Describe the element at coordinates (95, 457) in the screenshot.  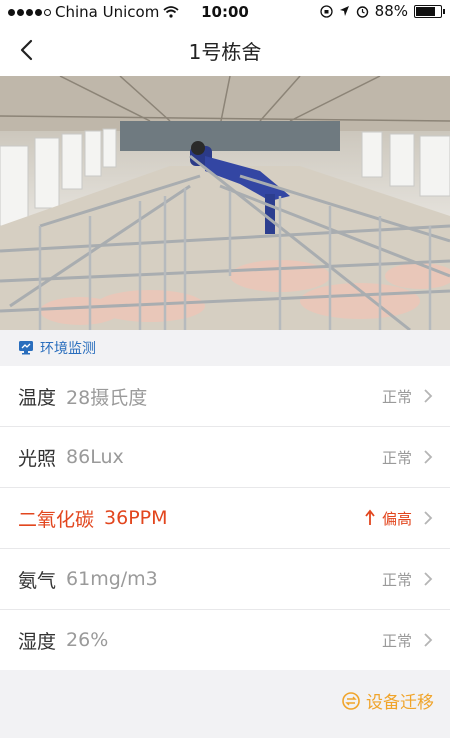
I see `reading-value: 86Lux` at that location.